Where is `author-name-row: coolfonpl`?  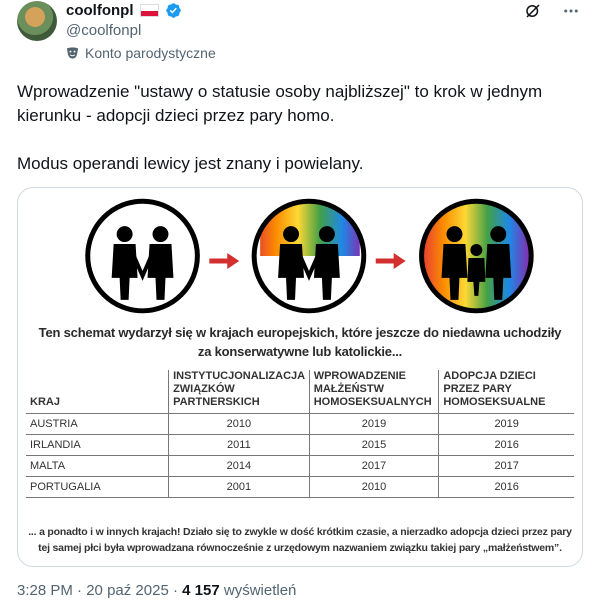
author-name-row: coolfonpl is located at coordinates (124, 10).